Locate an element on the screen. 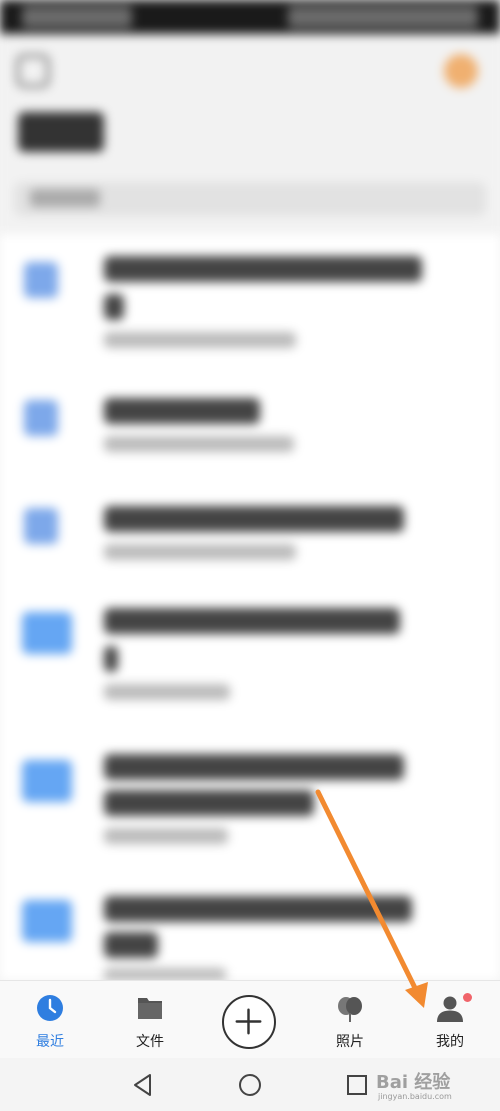 This screenshot has height=1111, width=500. tab-files: 文件 is located at coordinates (150, 1022).